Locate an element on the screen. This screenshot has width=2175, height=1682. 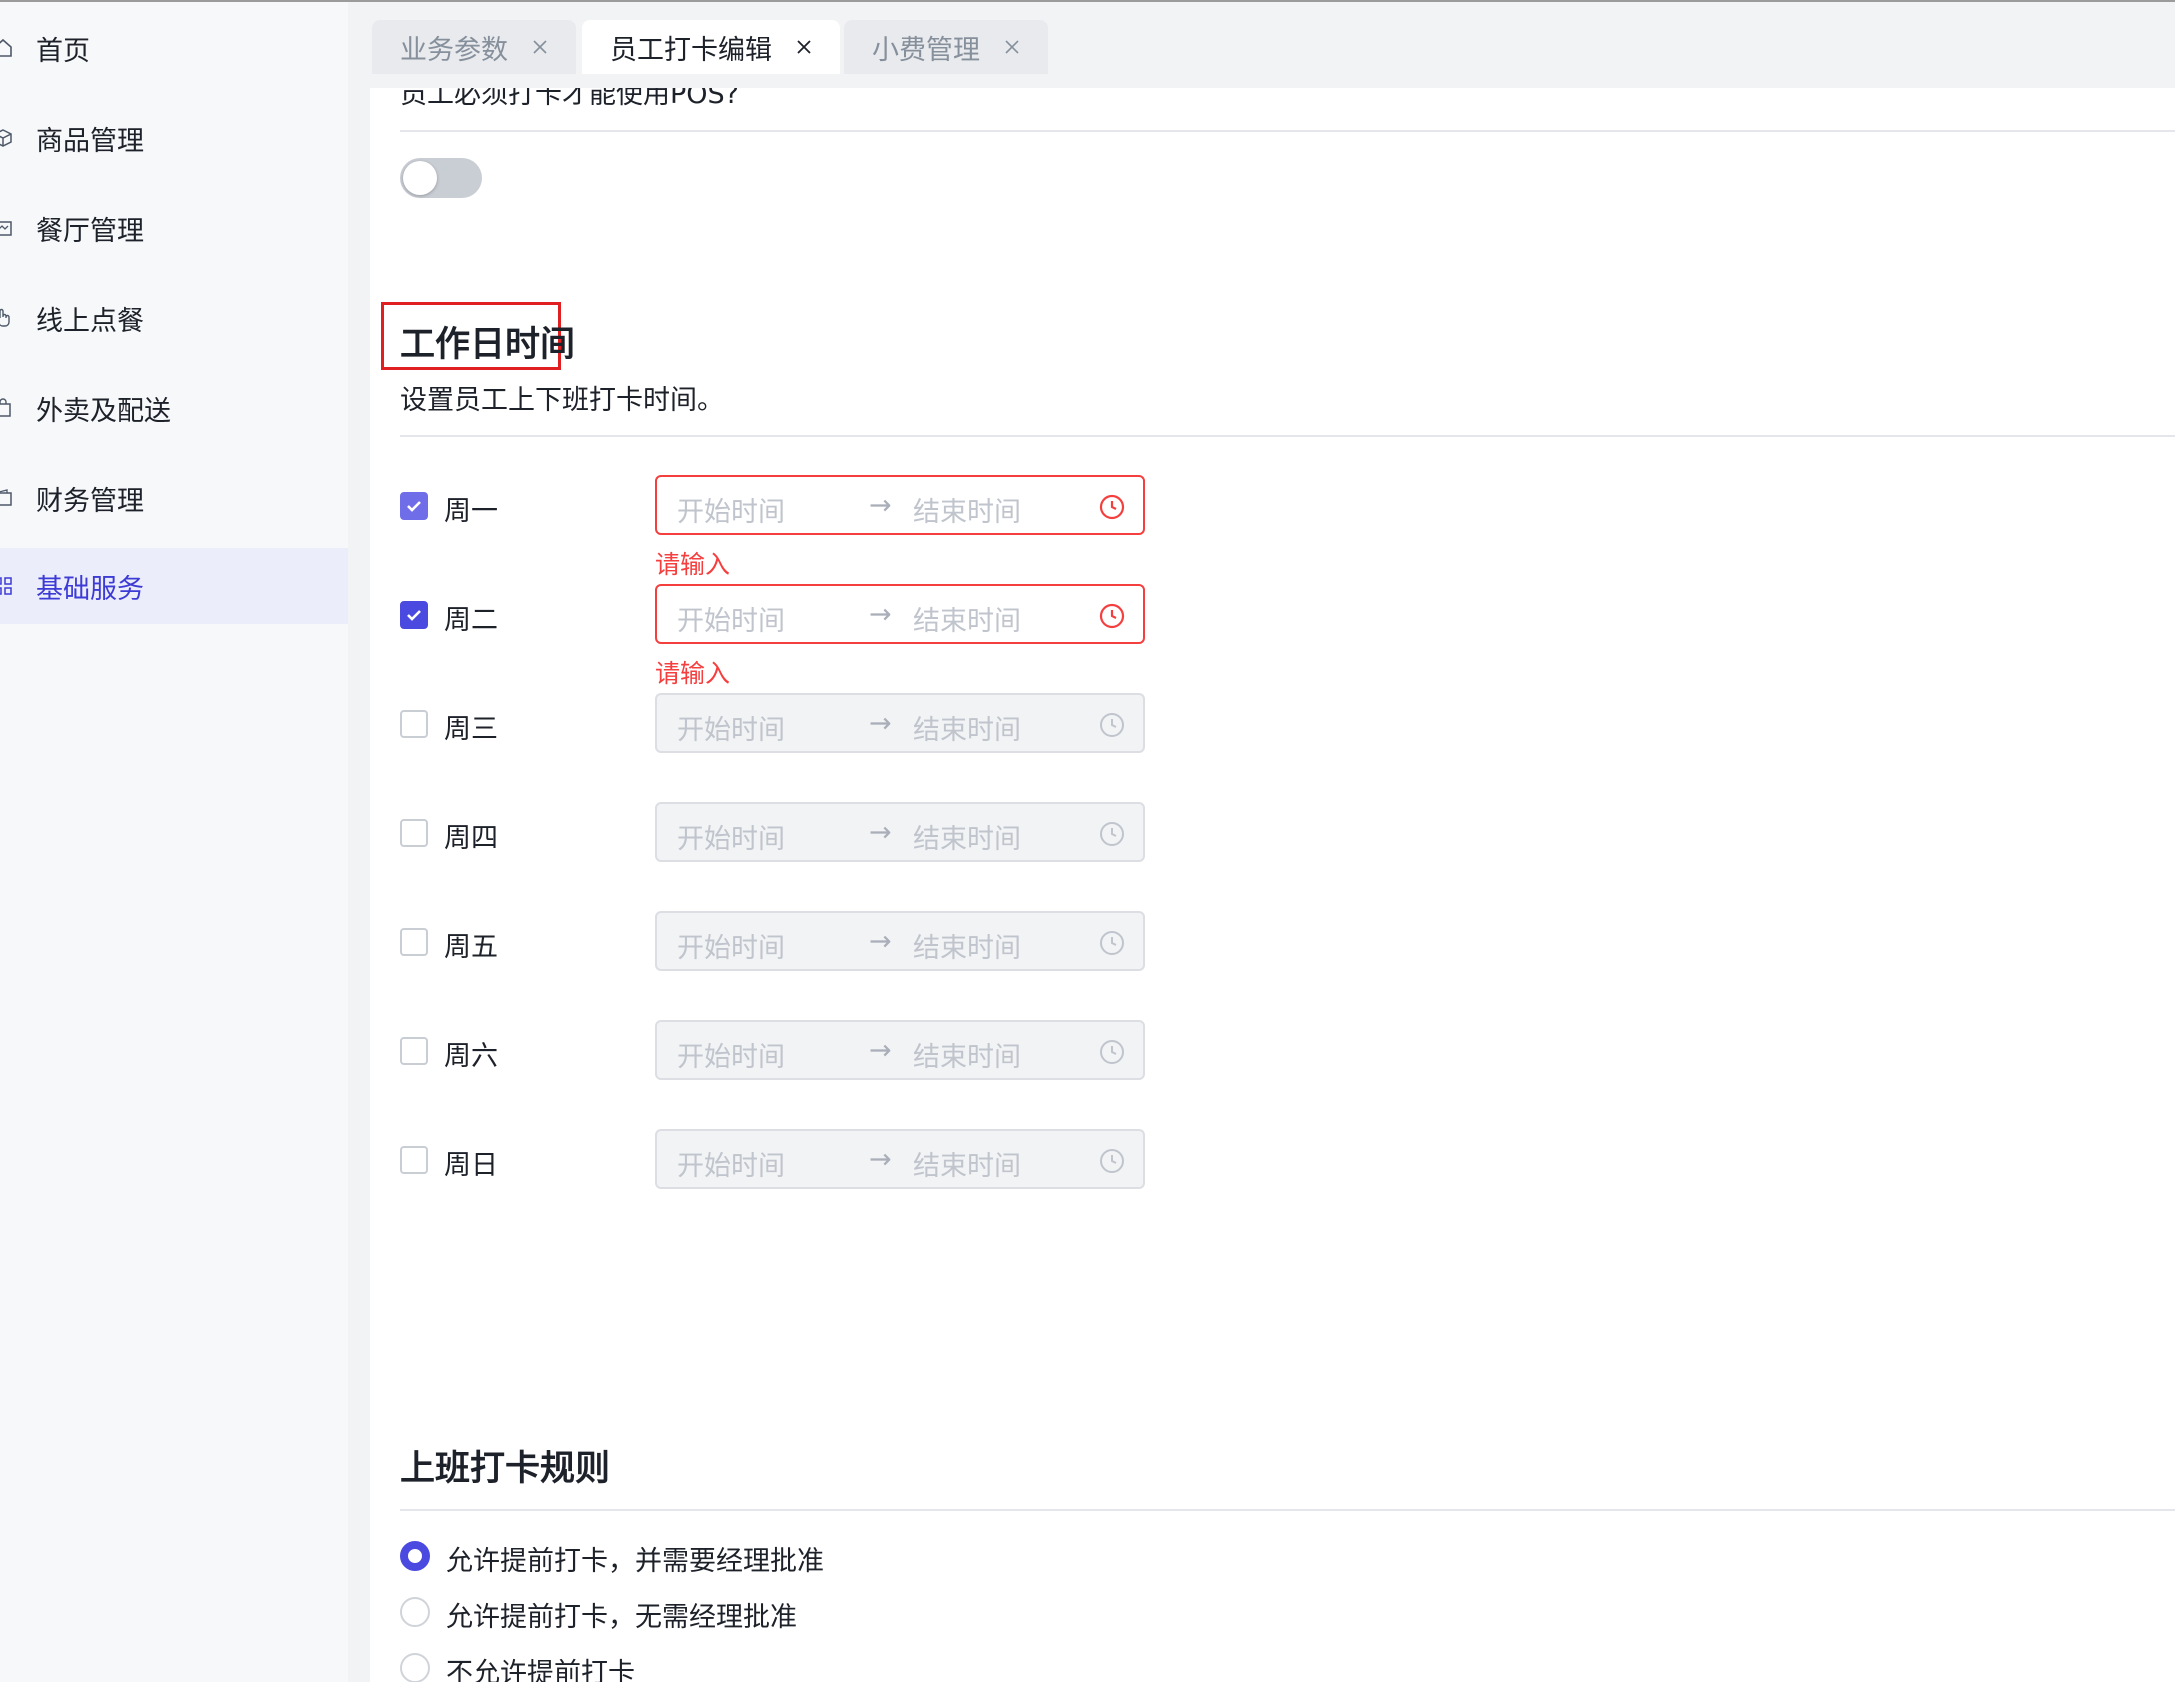
sidebar-item-label: 首页 is located at coordinates (63, 51).